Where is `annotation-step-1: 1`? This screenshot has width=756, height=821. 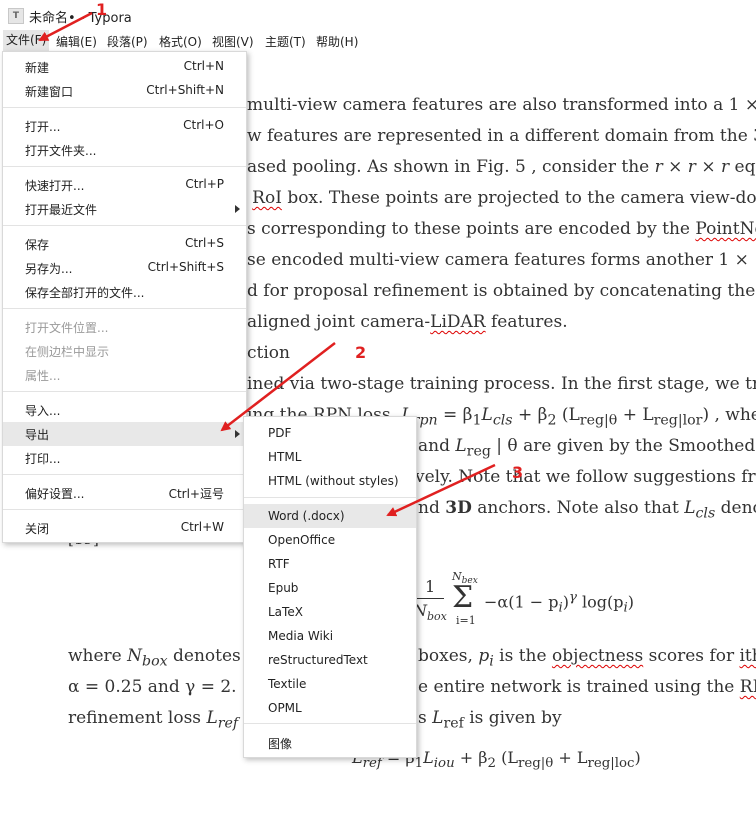 annotation-step-1: 1 is located at coordinates (102, 9).